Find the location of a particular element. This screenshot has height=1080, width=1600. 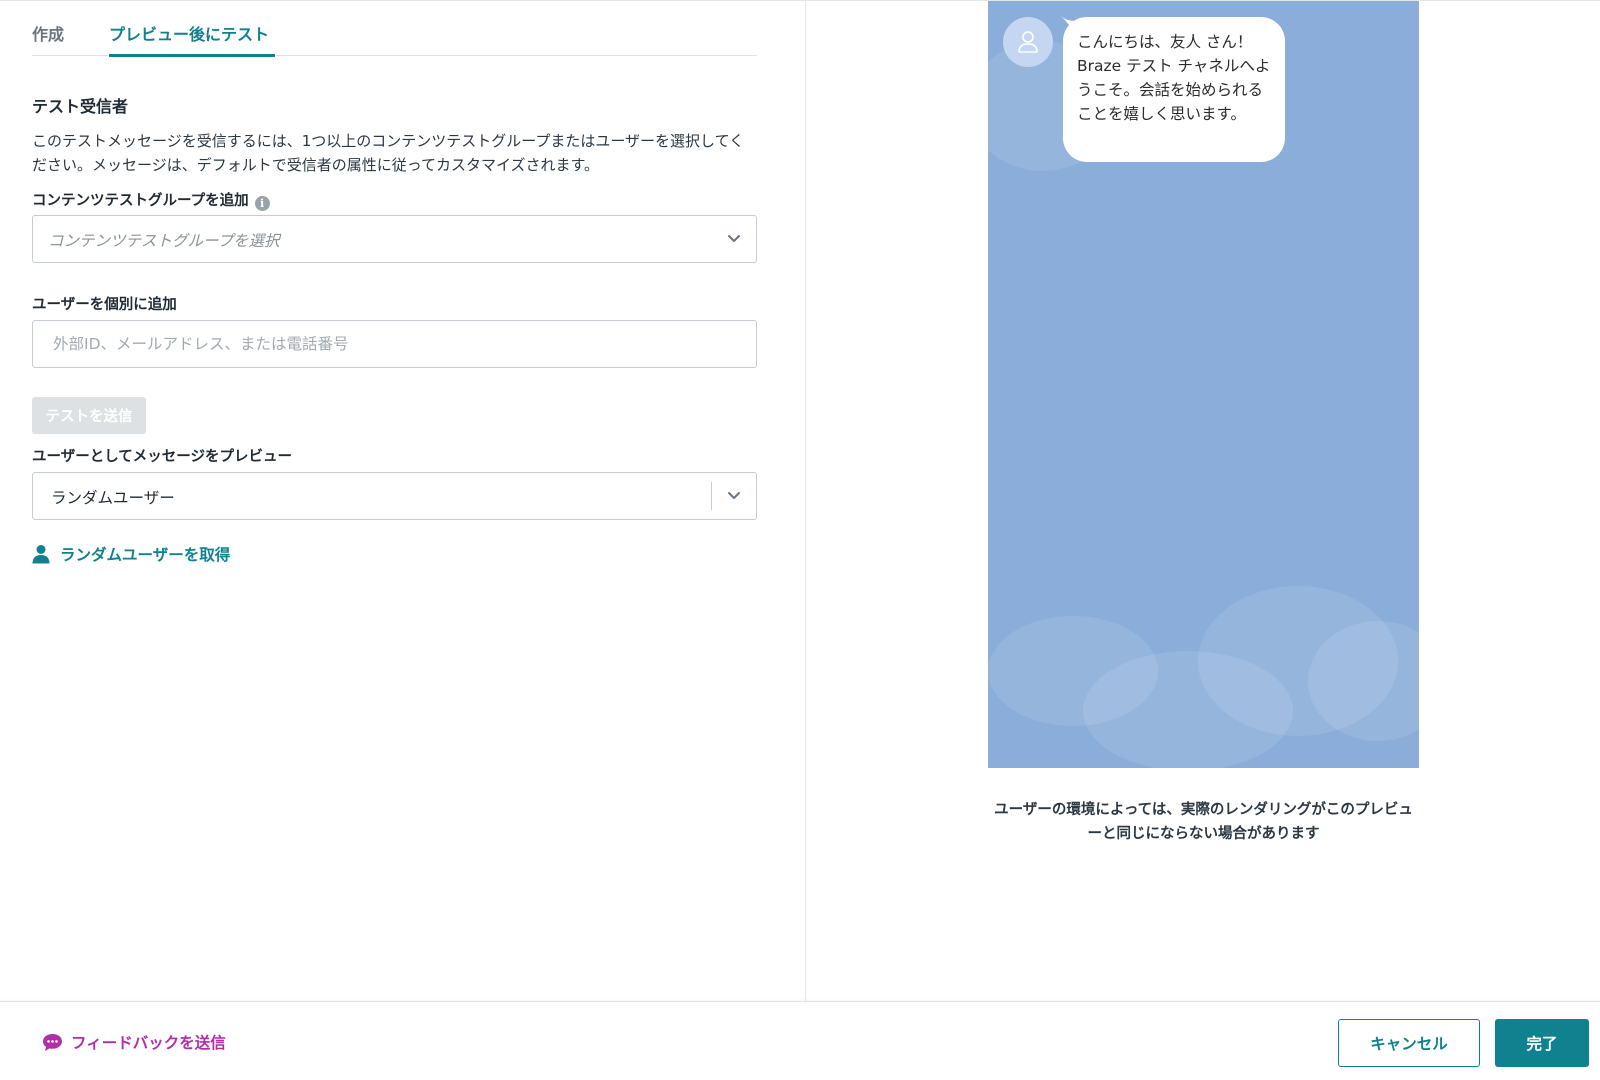

content-test-group-select: コンテンツテストグループを選択 is located at coordinates (394, 239).